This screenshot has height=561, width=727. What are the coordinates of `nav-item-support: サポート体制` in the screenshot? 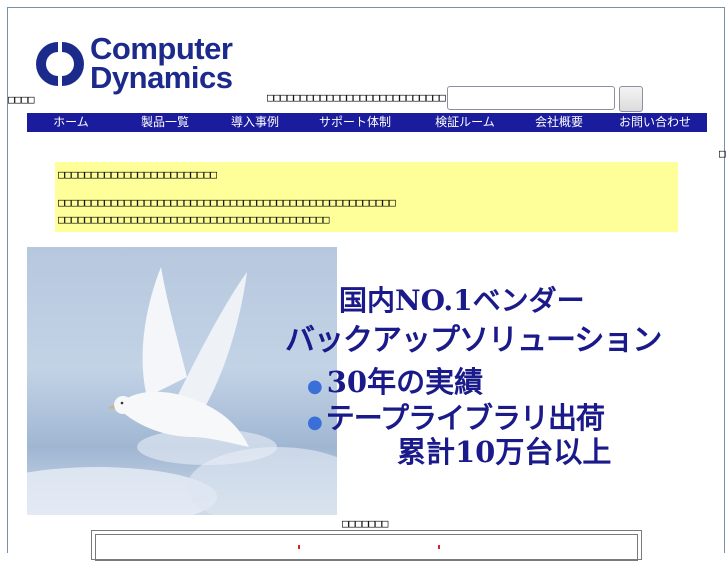 It's located at (355, 122).